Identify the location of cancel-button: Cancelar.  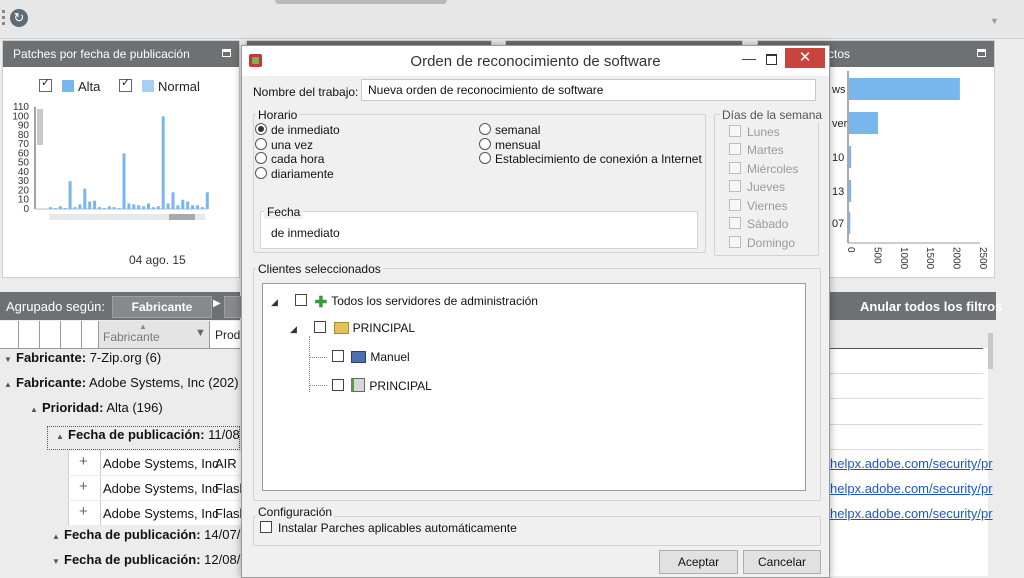
(782, 562).